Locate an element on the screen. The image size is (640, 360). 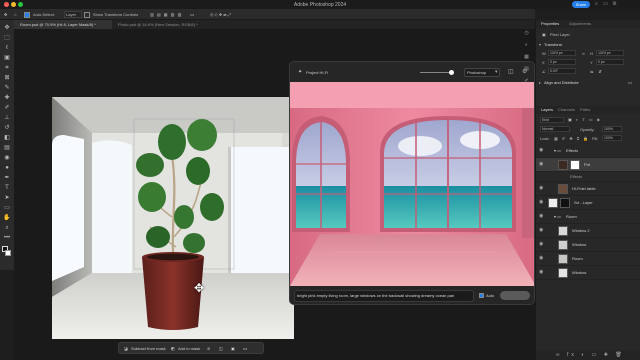
eyedropper-icon: ✎ is located at coordinates (7, 88).